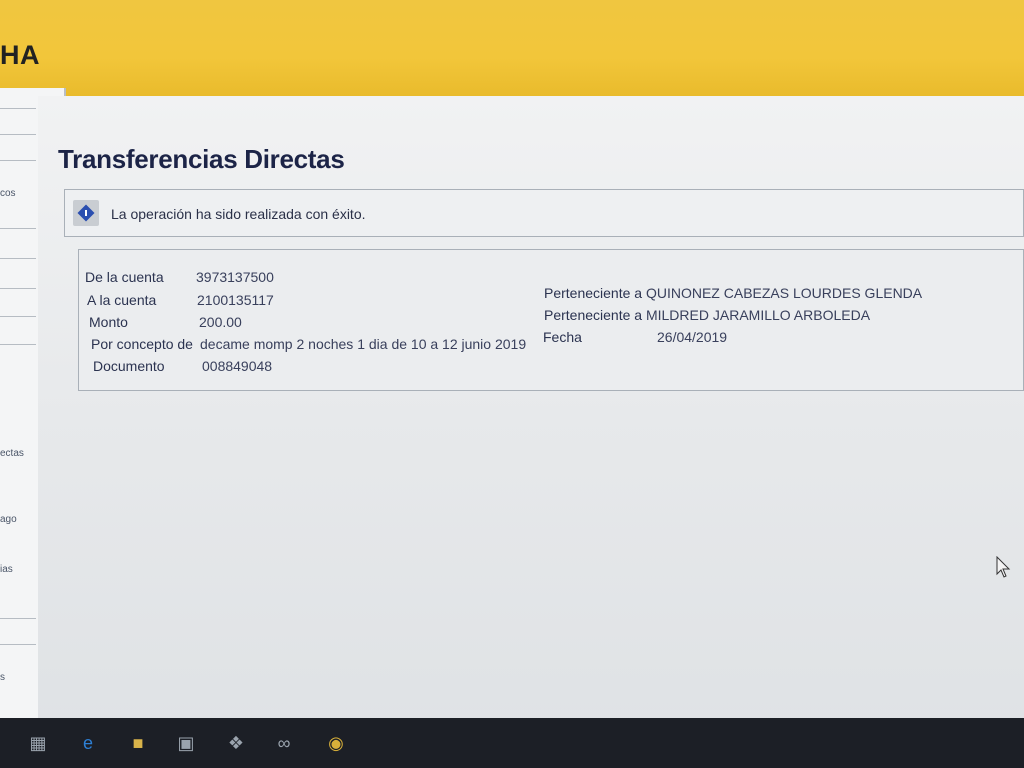 The image size is (1024, 768). I want to click on from-account-value: 3973137500, so click(235, 277).